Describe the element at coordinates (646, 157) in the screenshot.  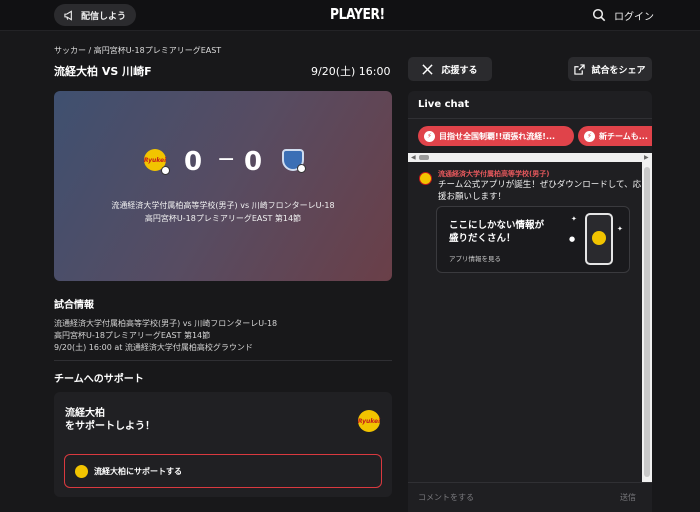
I see `scroll-right-arrow-icon: ▶` at that location.